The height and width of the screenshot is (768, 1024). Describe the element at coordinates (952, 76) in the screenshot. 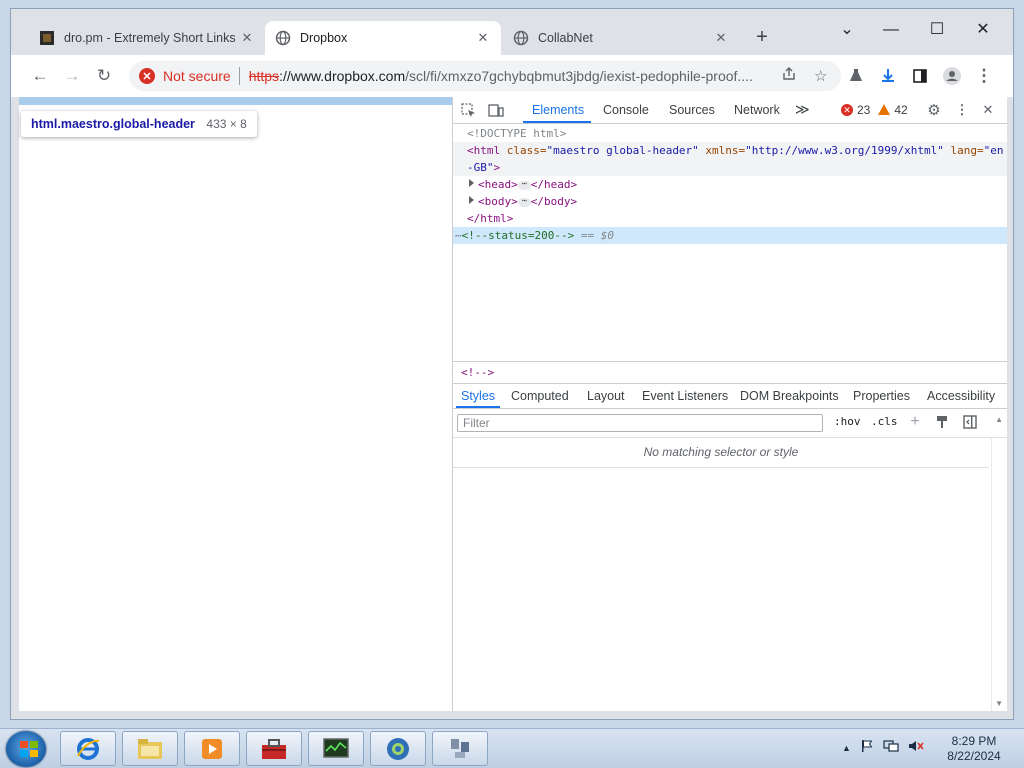

I see `profile-avatar-icon` at that location.